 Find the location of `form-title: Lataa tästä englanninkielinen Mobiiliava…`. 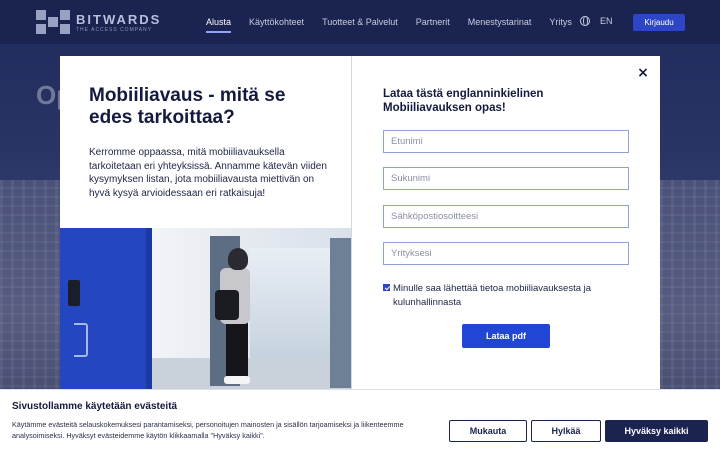

form-title: Lataa tästä englanninkielinen Mobiiliava… is located at coordinates (463, 101).